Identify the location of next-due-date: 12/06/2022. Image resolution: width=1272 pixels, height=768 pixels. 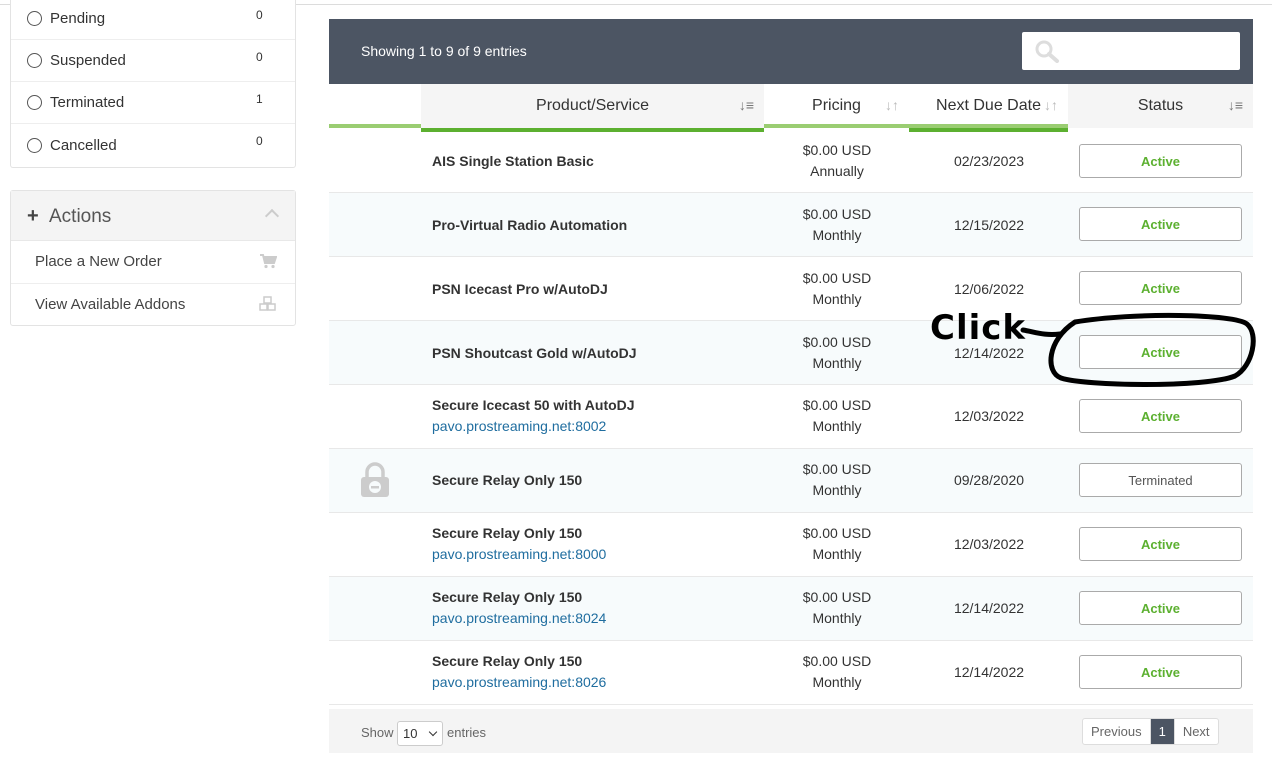
(989, 289).